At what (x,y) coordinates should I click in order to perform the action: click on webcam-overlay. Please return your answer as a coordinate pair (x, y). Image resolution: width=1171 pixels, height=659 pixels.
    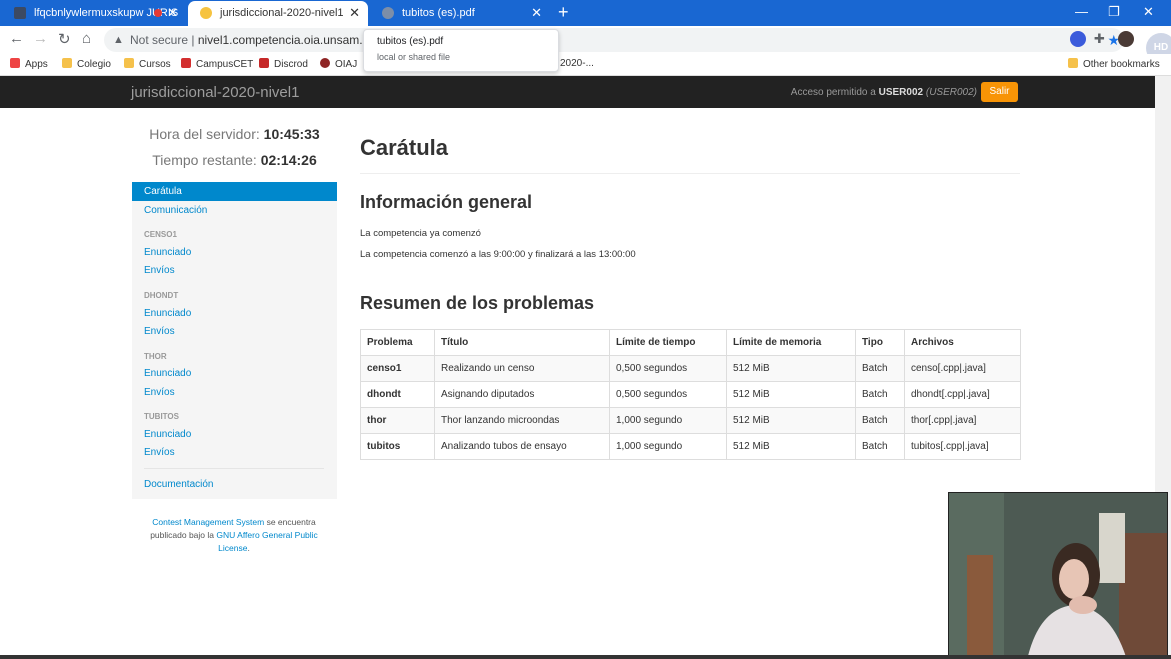
    Looking at the image, I should click on (1058, 575).